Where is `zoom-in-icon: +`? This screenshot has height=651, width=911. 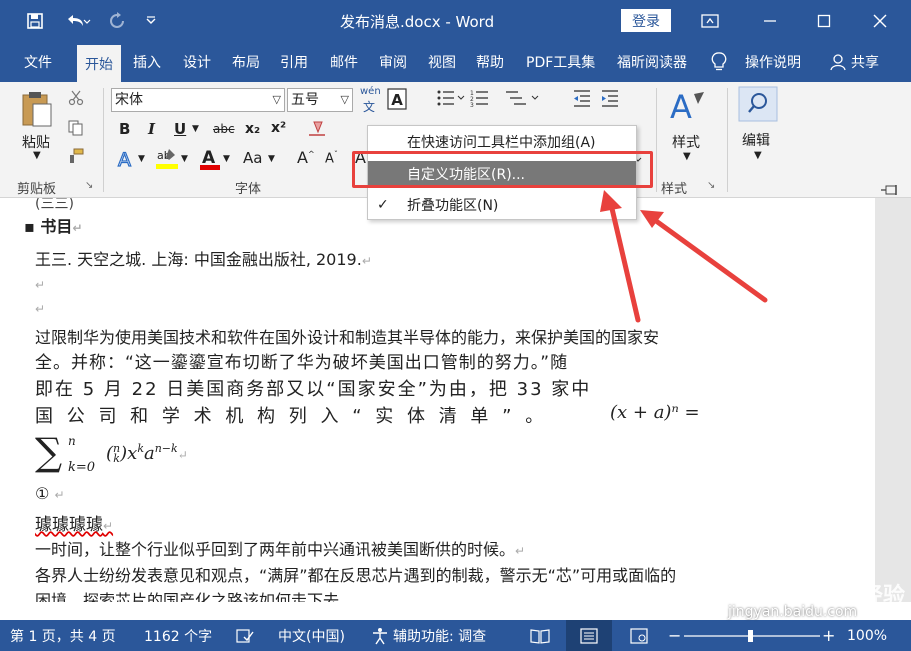 zoom-in-icon: + is located at coordinates (828, 635).